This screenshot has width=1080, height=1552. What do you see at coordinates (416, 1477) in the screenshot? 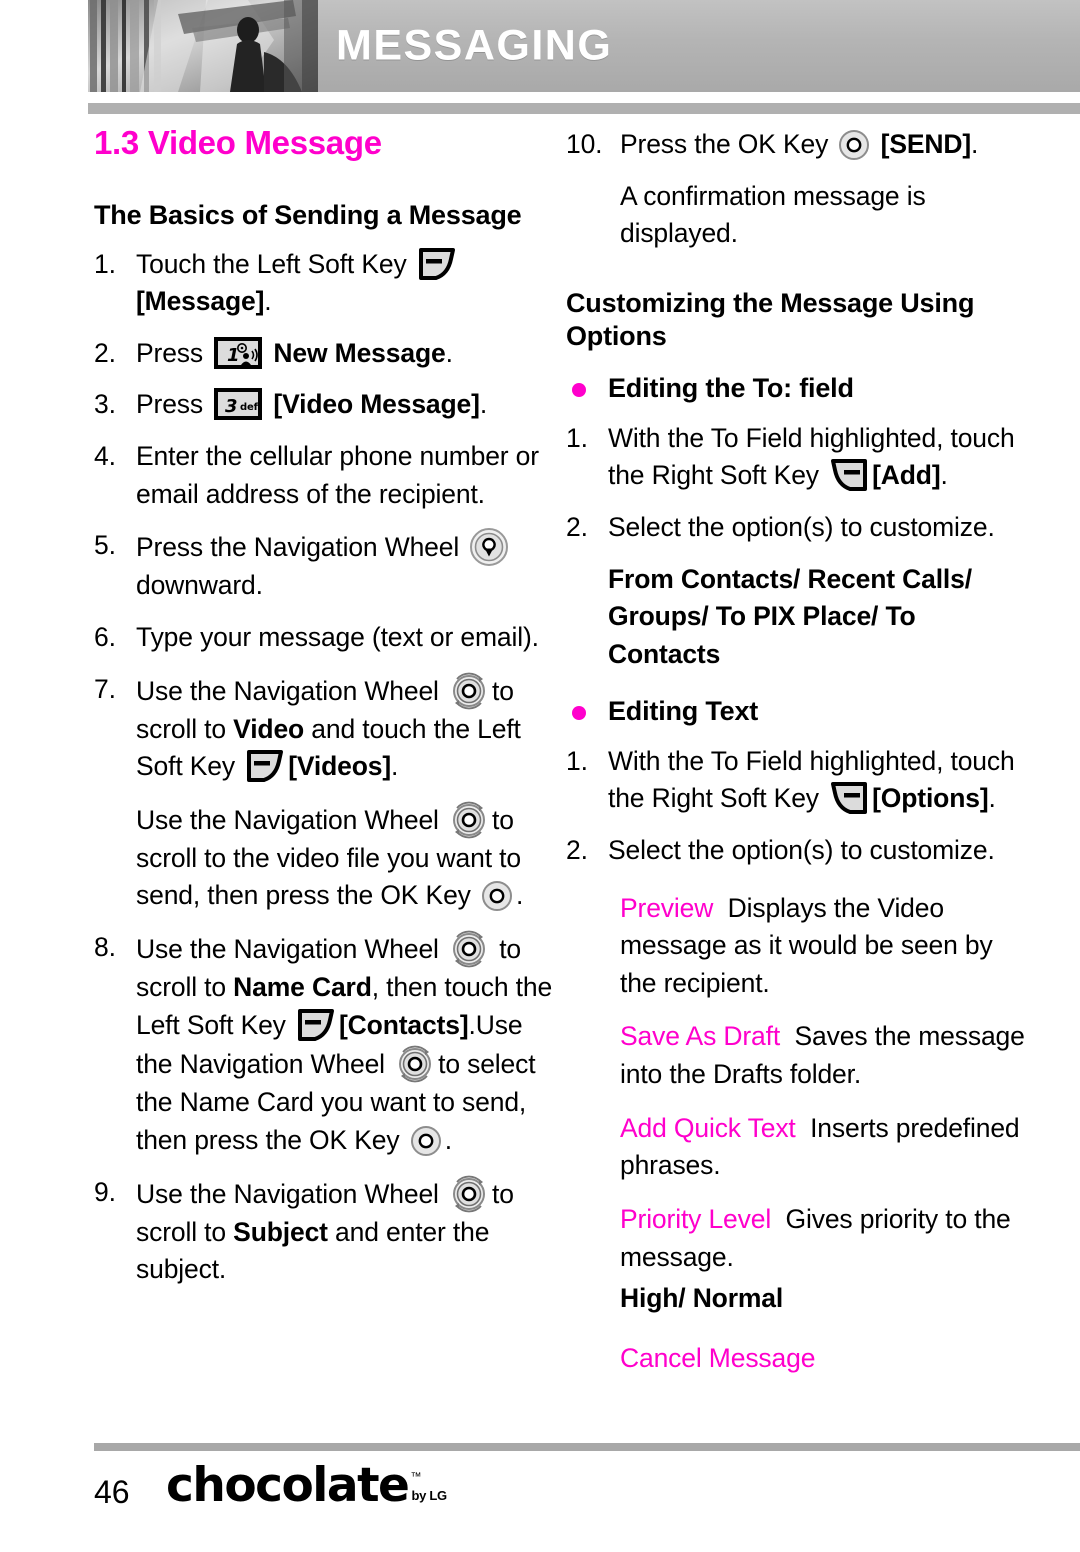
I see `trademark-icon: ™` at bounding box center [416, 1477].